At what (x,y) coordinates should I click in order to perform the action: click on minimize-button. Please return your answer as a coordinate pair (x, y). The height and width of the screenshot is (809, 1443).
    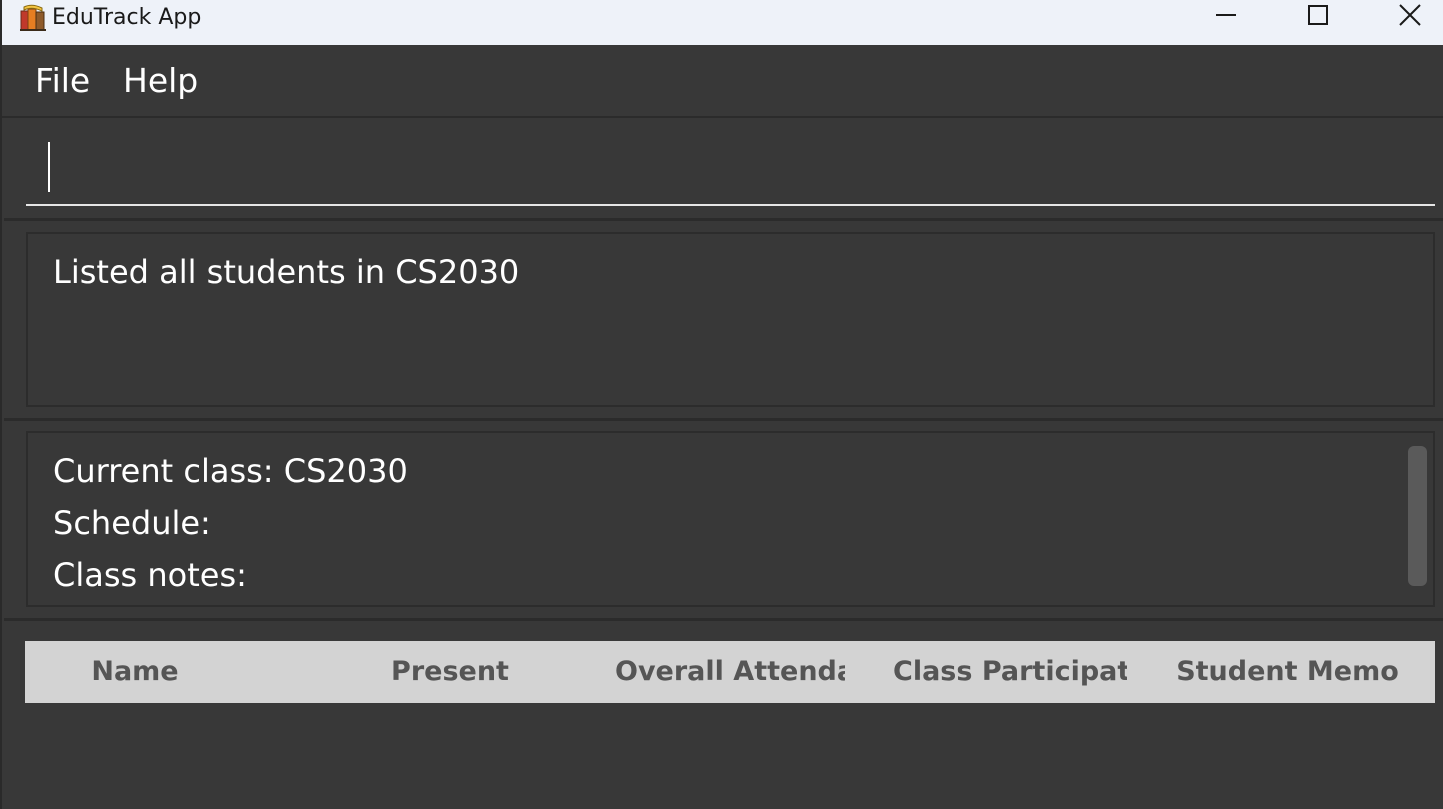
    Looking at the image, I should click on (1226, 17).